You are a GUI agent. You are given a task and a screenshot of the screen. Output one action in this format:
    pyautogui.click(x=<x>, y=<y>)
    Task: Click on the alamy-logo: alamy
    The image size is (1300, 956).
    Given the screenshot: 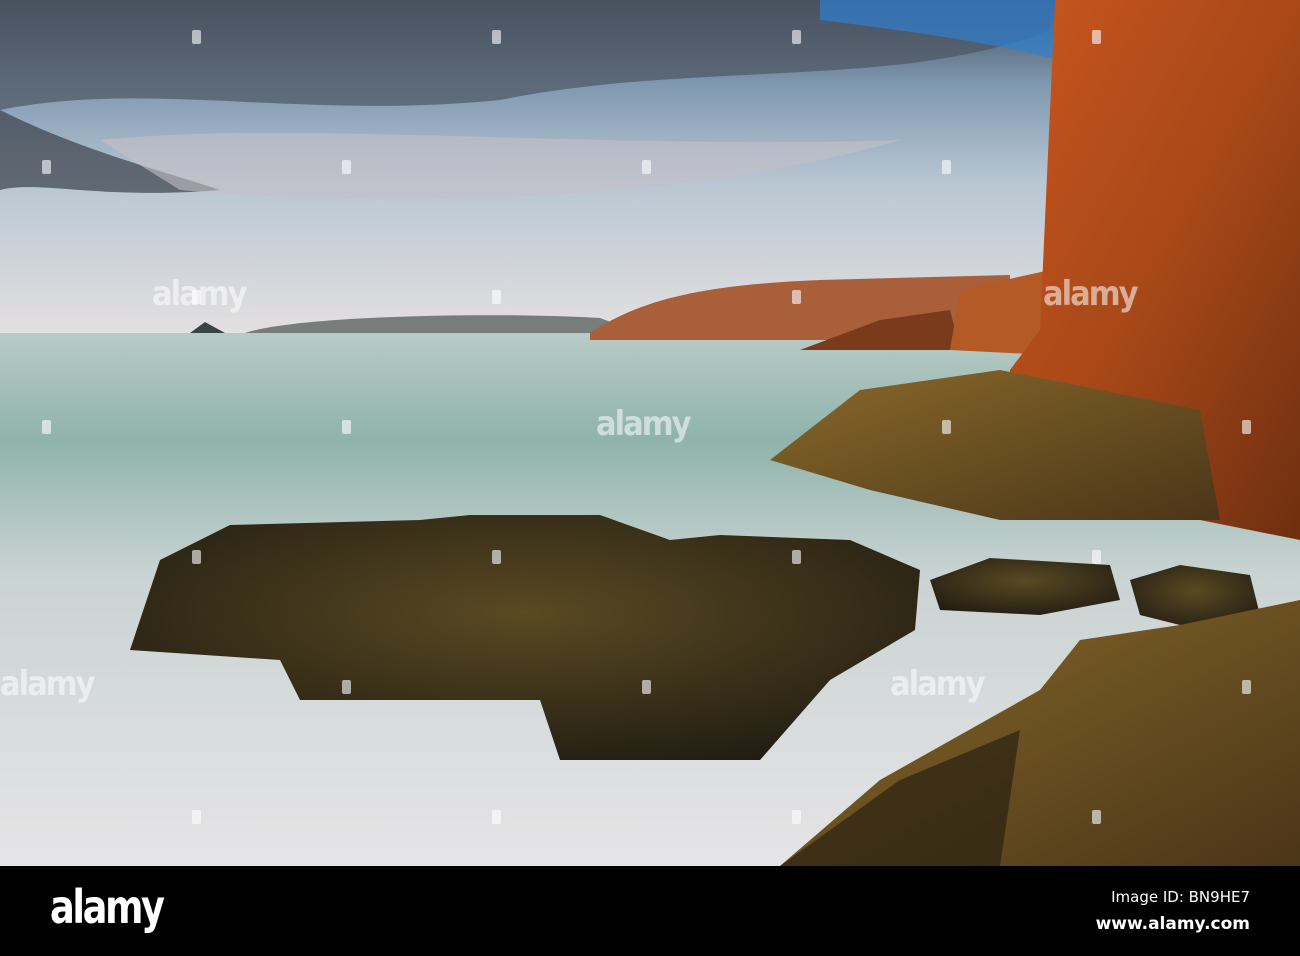 What is the action you would take?
    pyautogui.click(x=107, y=907)
    